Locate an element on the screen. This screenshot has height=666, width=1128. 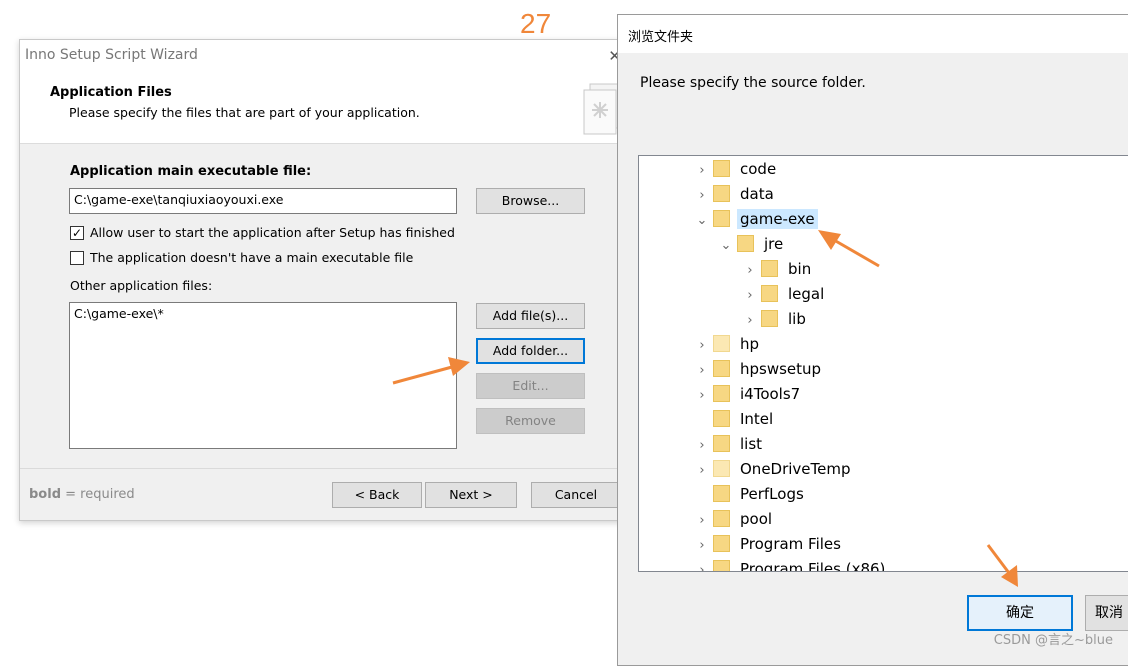
tree-node: › list is located at coordinates (728, 444).